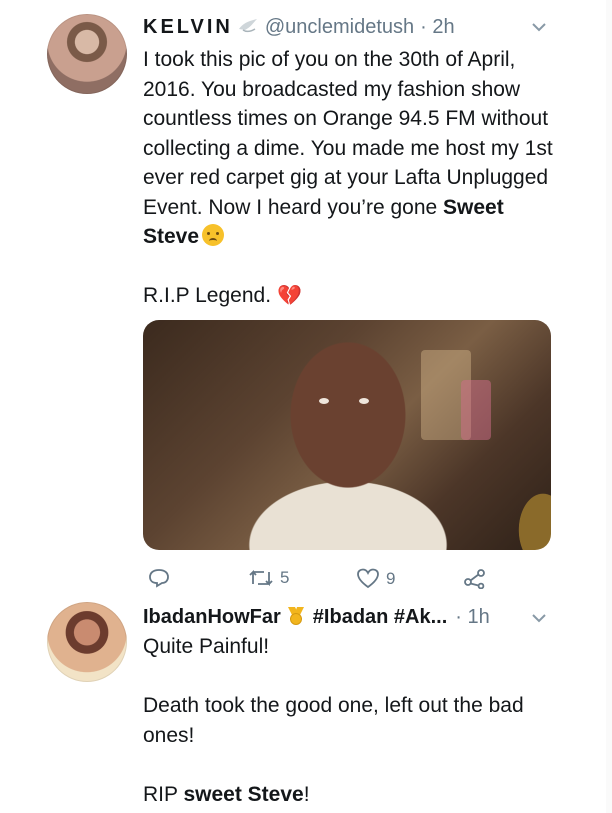  Describe the element at coordinates (368, 578) in the screenshot. I see `like-icon` at that location.